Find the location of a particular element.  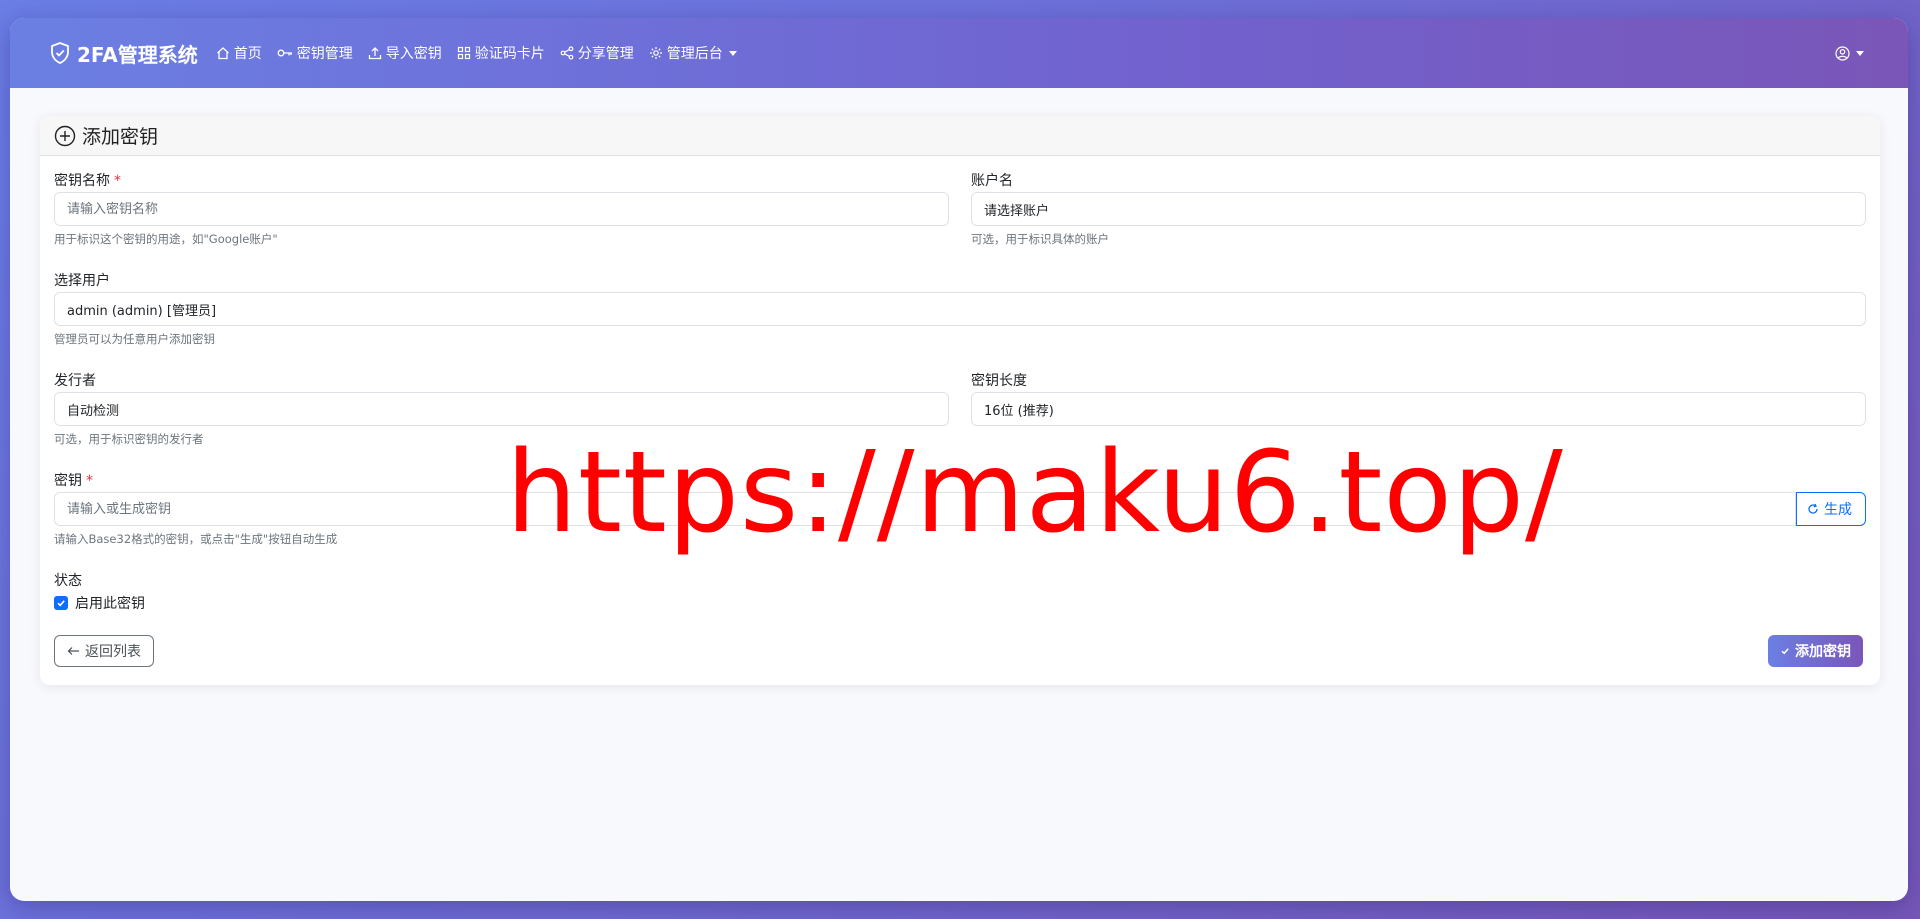

nav-item-home: 首页 is located at coordinates (239, 53).